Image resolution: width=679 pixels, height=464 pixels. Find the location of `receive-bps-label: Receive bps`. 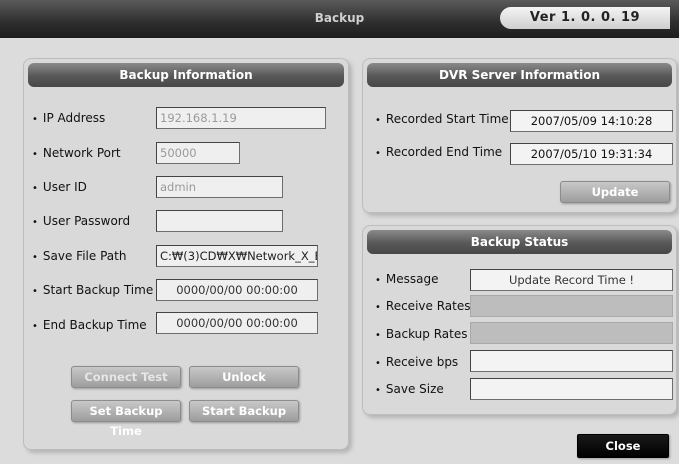

receive-bps-label: Receive bps is located at coordinates (416, 362).